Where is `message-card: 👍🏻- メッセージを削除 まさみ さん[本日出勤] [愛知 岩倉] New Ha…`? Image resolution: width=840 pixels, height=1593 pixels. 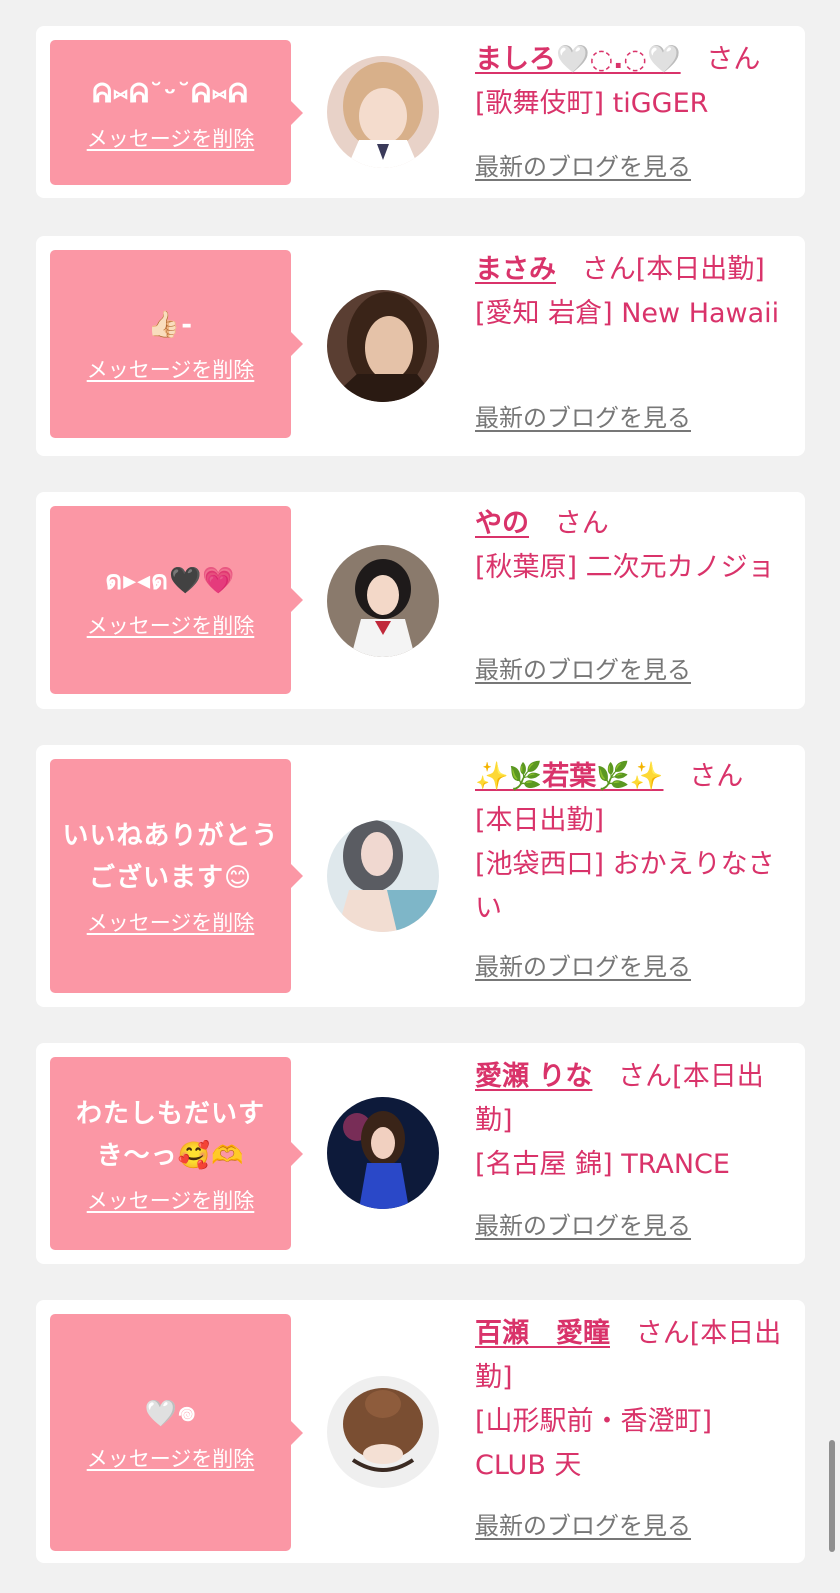 message-card: 👍🏻- メッセージを削除 まさみ さん[本日出勤] [愛知 岩倉] New Ha… is located at coordinates (420, 346).